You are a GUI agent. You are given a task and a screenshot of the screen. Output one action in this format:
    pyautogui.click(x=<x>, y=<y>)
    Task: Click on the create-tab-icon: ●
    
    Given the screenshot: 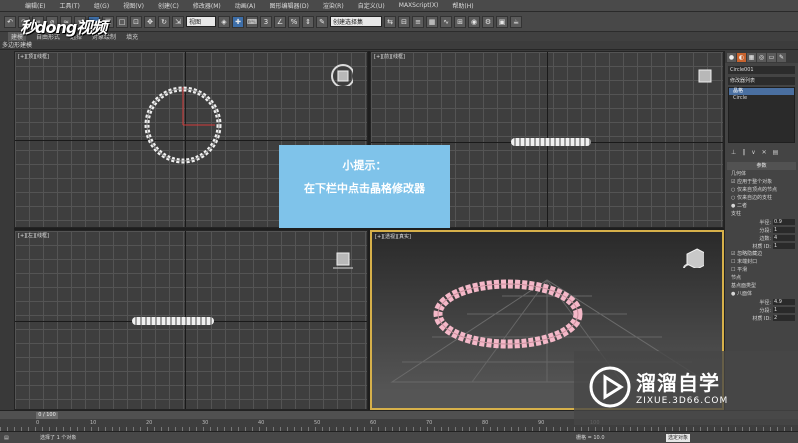 What is the action you would take?
    pyautogui.click(x=731, y=57)
    